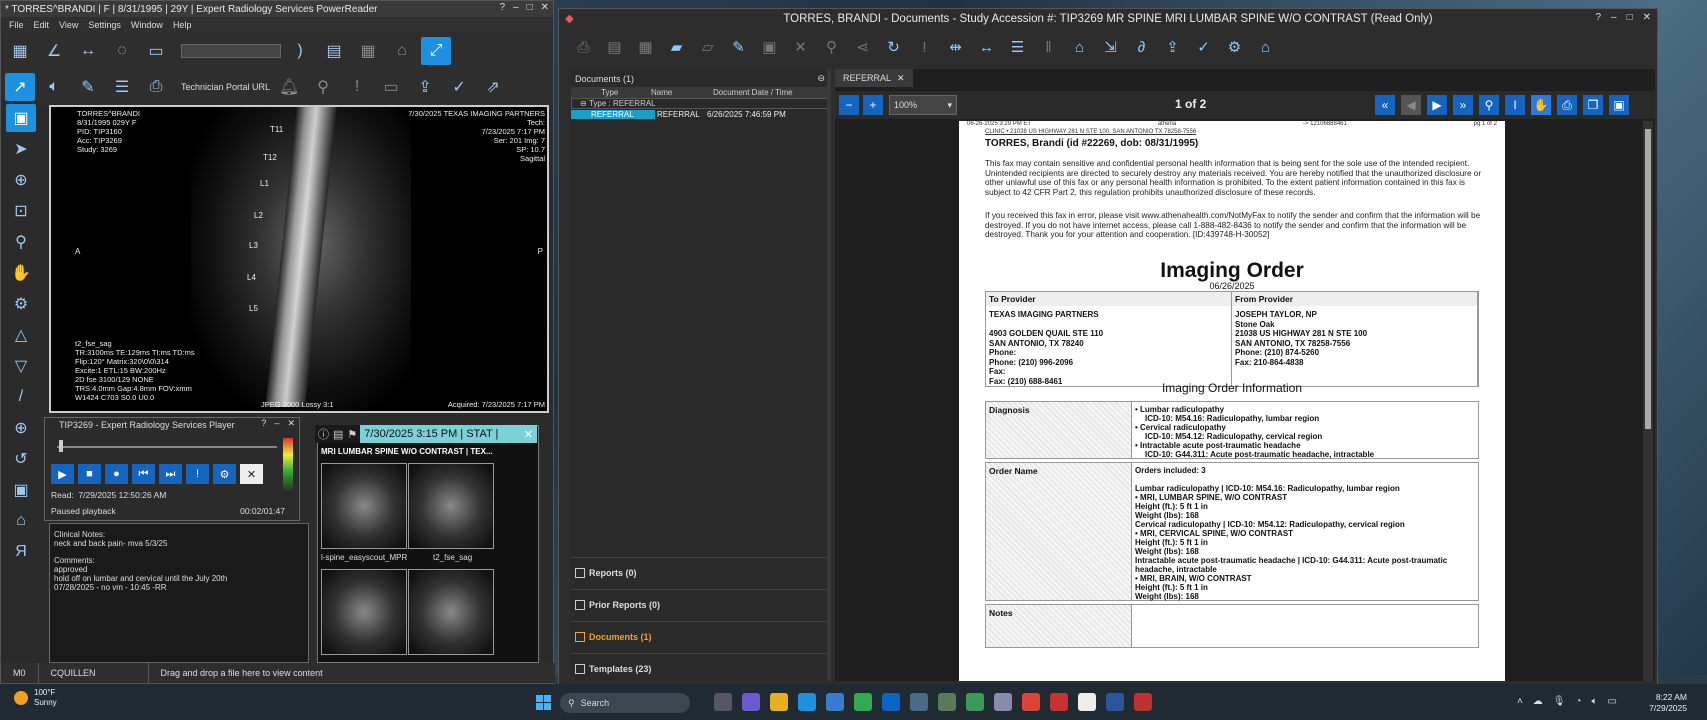 This screenshot has width=1707, height=720. Describe the element at coordinates (391, 87) in the screenshot. I see `folder-icon: ▭` at that location.